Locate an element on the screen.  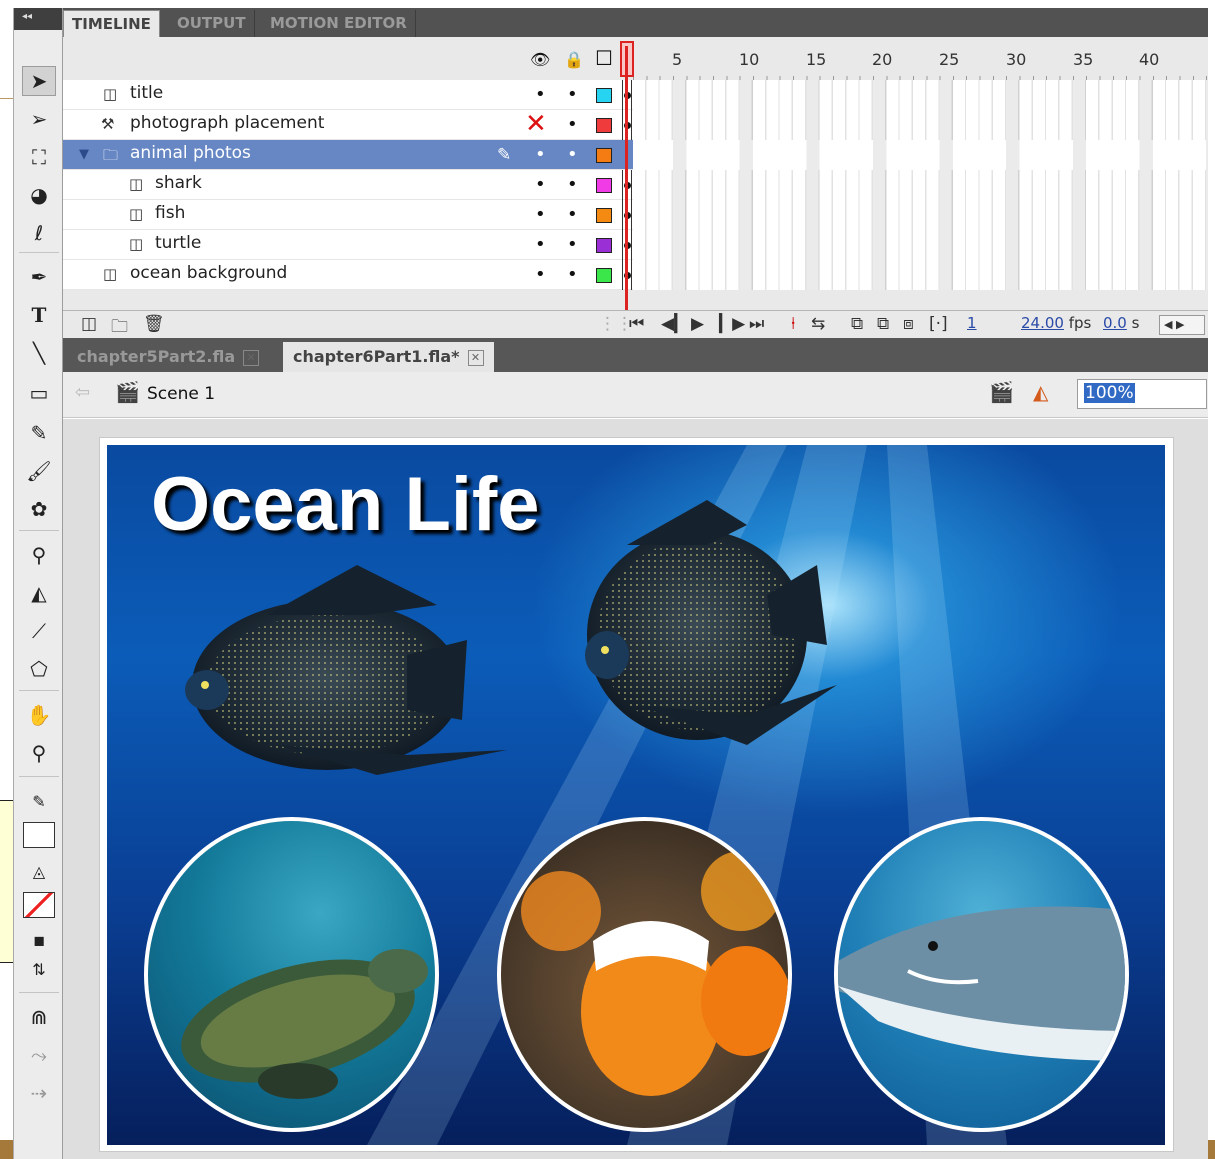
elapsed-time: 0.0 s is located at coordinates (1121, 323).